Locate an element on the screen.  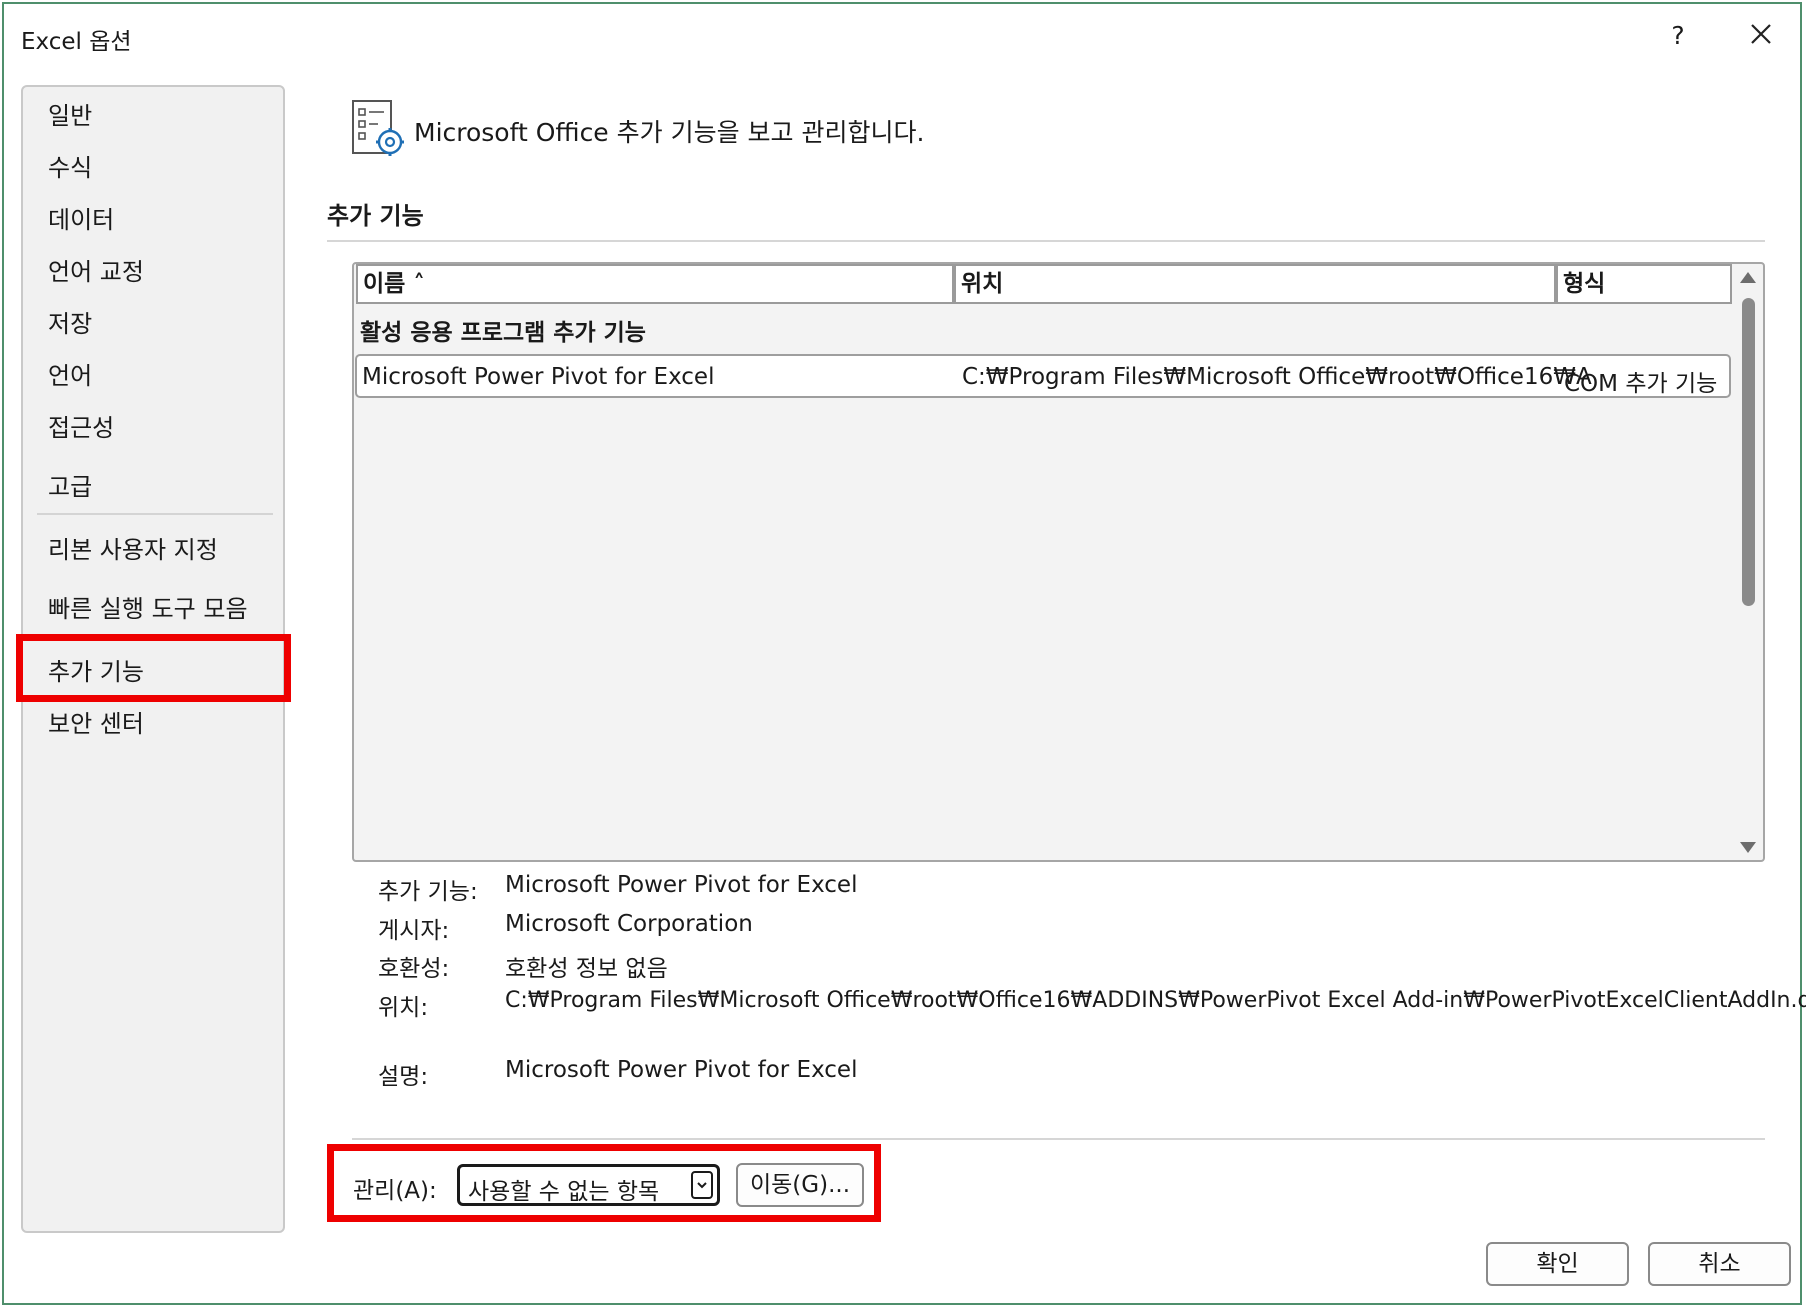
close-button is located at coordinates (1761, 35).